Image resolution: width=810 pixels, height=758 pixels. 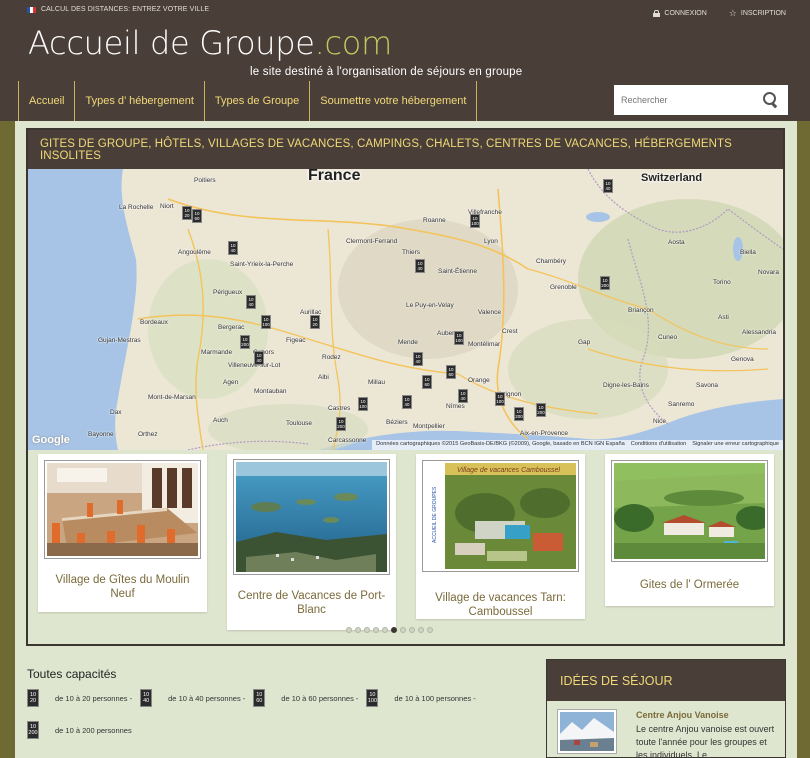 What do you see at coordinates (587, 731) in the screenshot?
I see `sejour-idea-image` at bounding box center [587, 731].